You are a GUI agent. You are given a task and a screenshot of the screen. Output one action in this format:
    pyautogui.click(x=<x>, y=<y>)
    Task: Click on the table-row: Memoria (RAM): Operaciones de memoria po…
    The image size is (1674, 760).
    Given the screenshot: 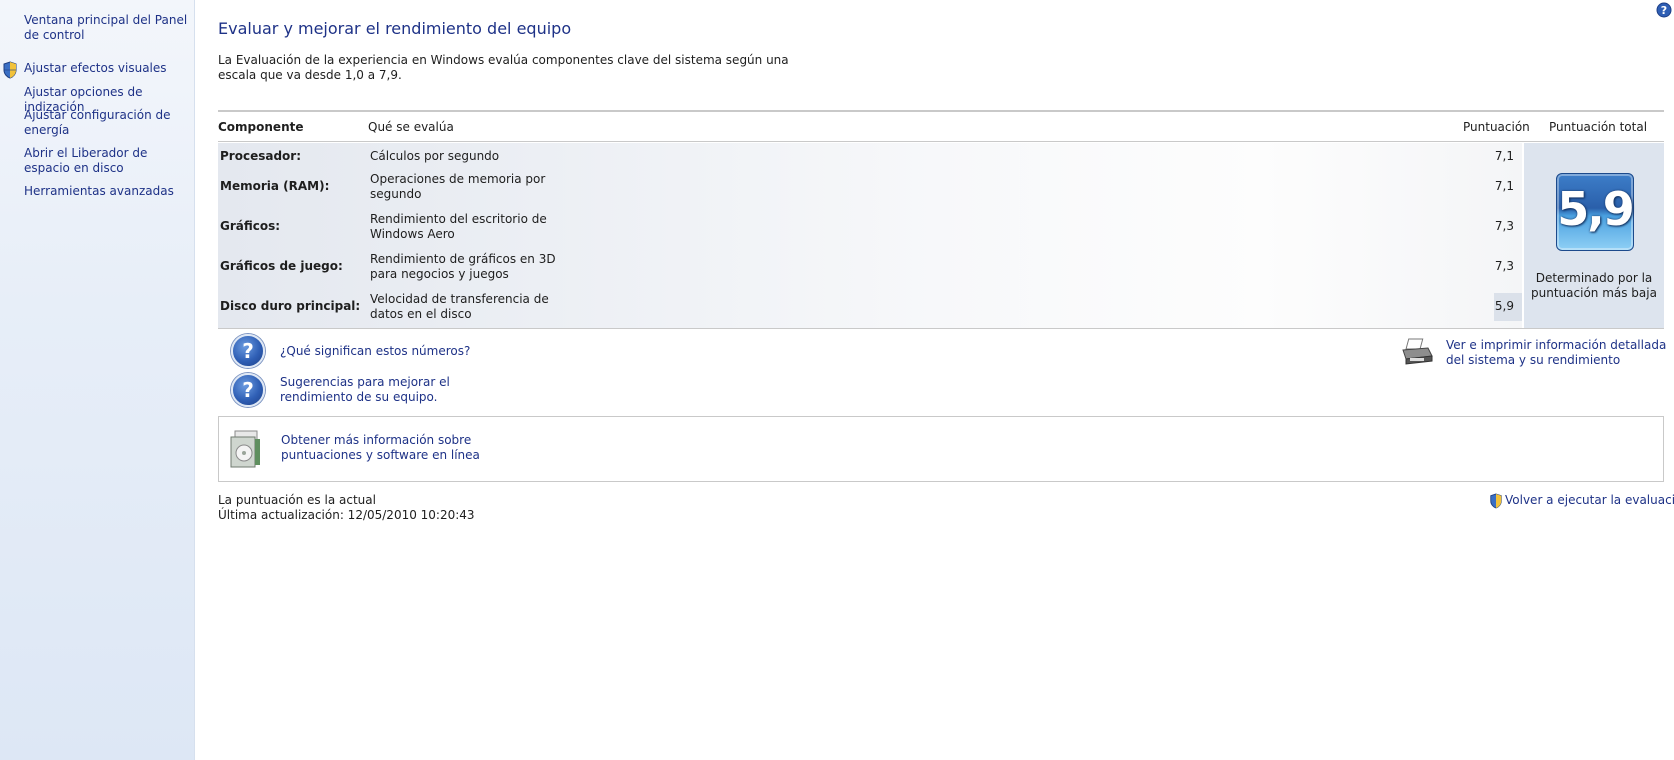 What is the action you would take?
    pyautogui.click(x=870, y=192)
    